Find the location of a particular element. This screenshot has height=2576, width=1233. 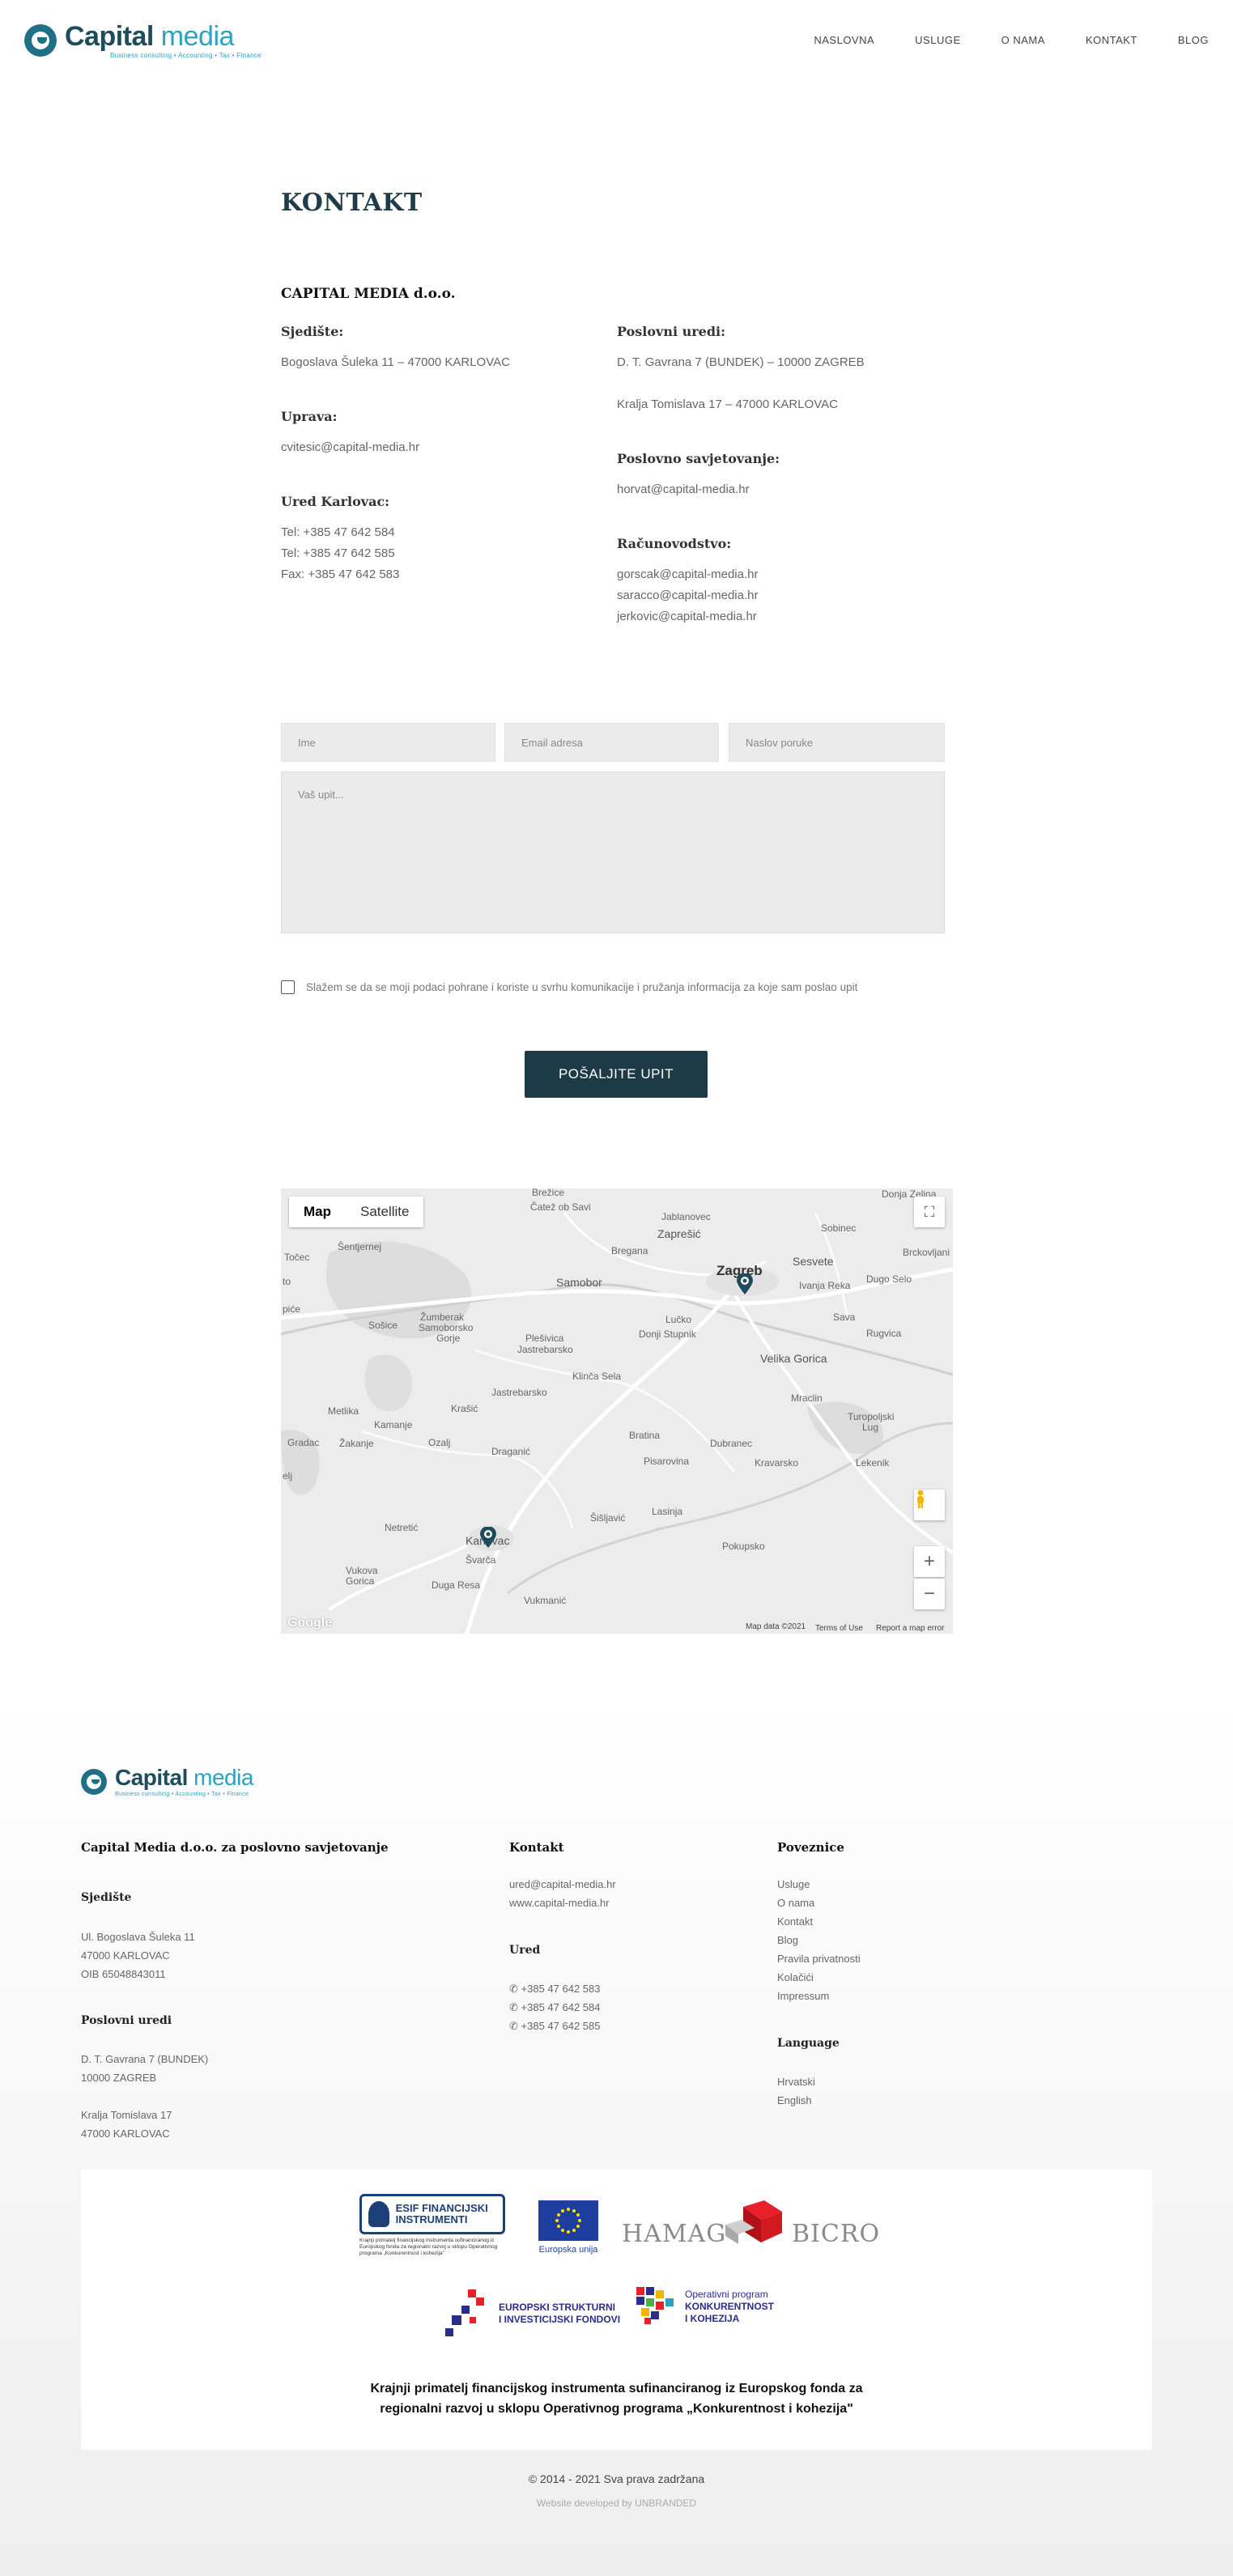

map-label-ivanja-reka: Ivanja Reka is located at coordinates (825, 1285).